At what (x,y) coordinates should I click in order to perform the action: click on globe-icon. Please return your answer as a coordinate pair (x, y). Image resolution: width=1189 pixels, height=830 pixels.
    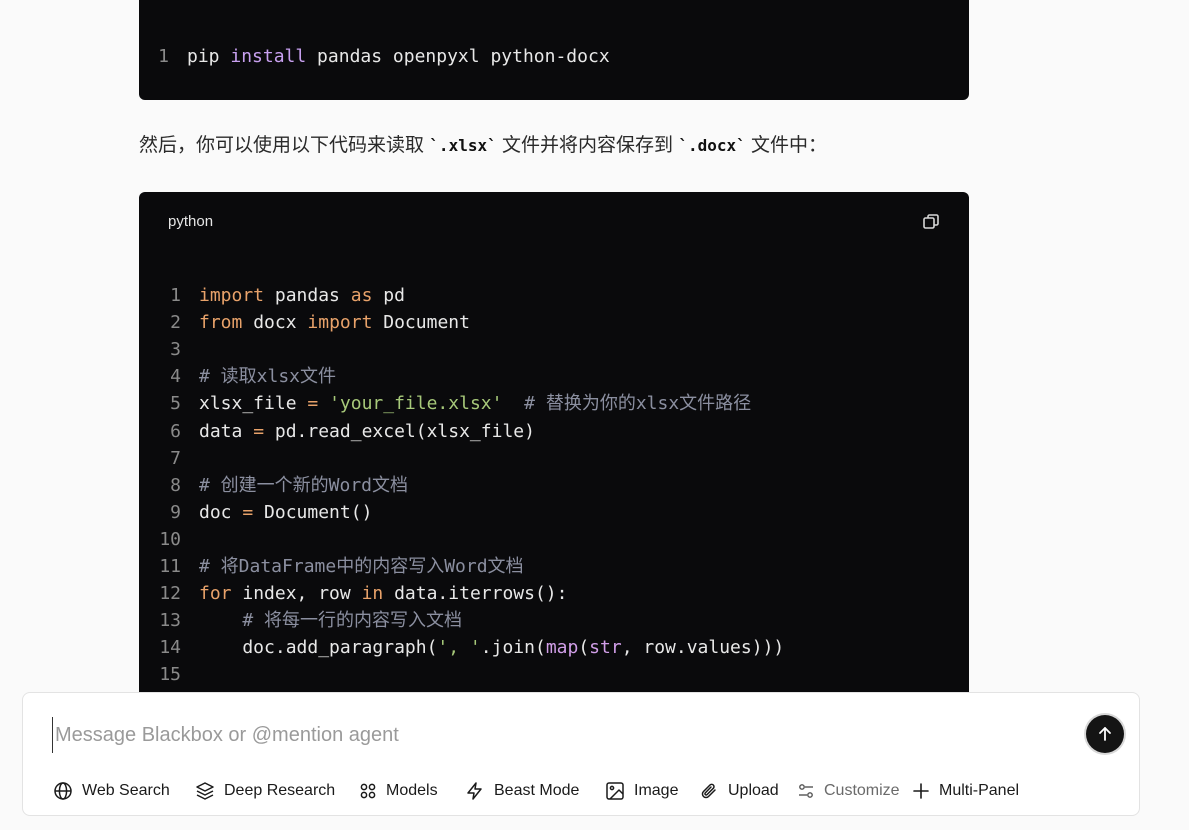
    Looking at the image, I should click on (63, 791).